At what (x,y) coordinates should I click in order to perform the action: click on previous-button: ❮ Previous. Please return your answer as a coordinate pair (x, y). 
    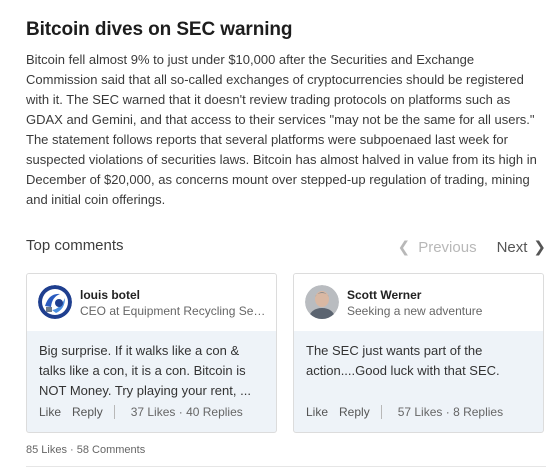
    Looking at the image, I should click on (437, 247).